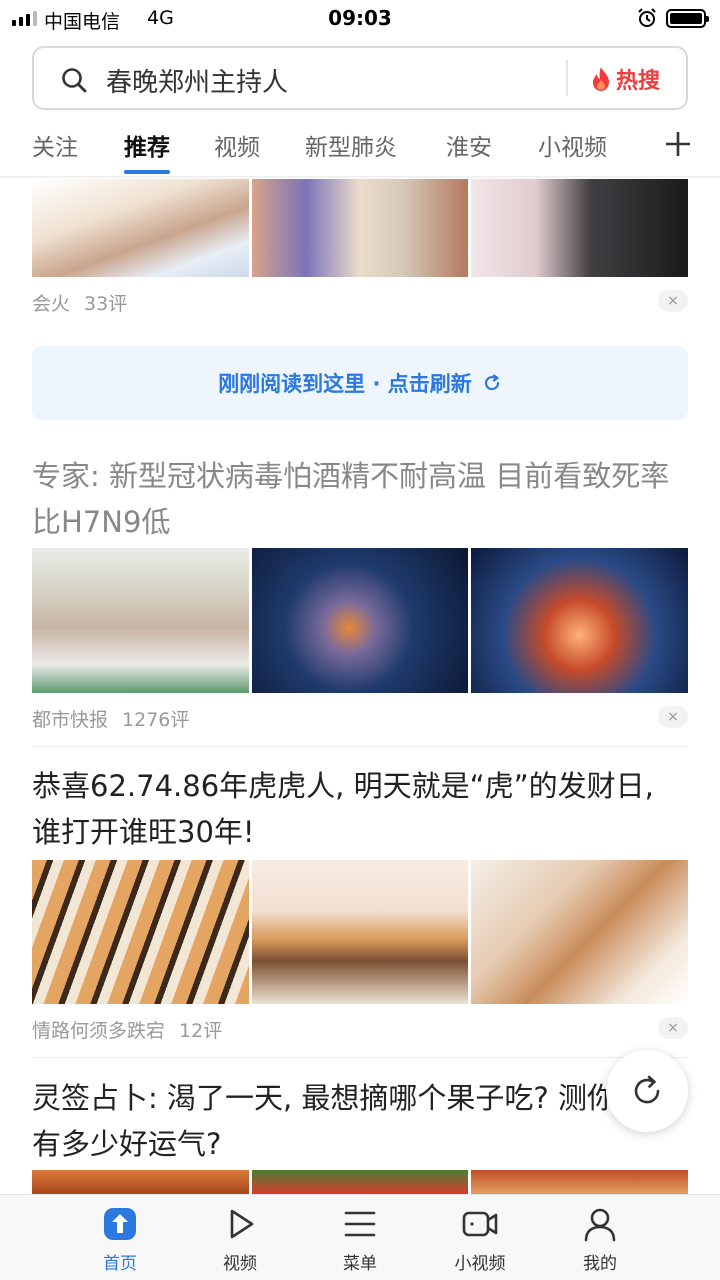  What do you see at coordinates (600, 1225) in the screenshot?
I see `user-icon` at bounding box center [600, 1225].